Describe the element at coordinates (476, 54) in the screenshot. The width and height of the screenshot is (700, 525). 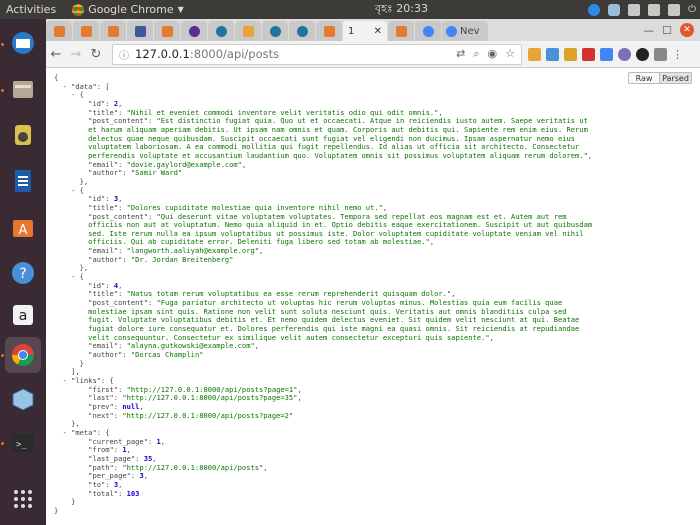
I see `zoom-icon: ⌕` at that location.